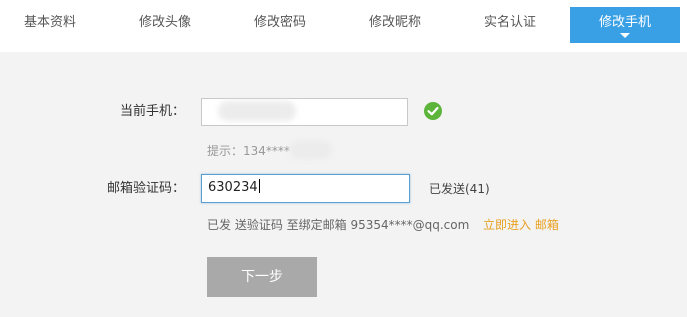  Describe the element at coordinates (510, 25) in the screenshot. I see `tab-realname-auth: 实名认证` at that location.